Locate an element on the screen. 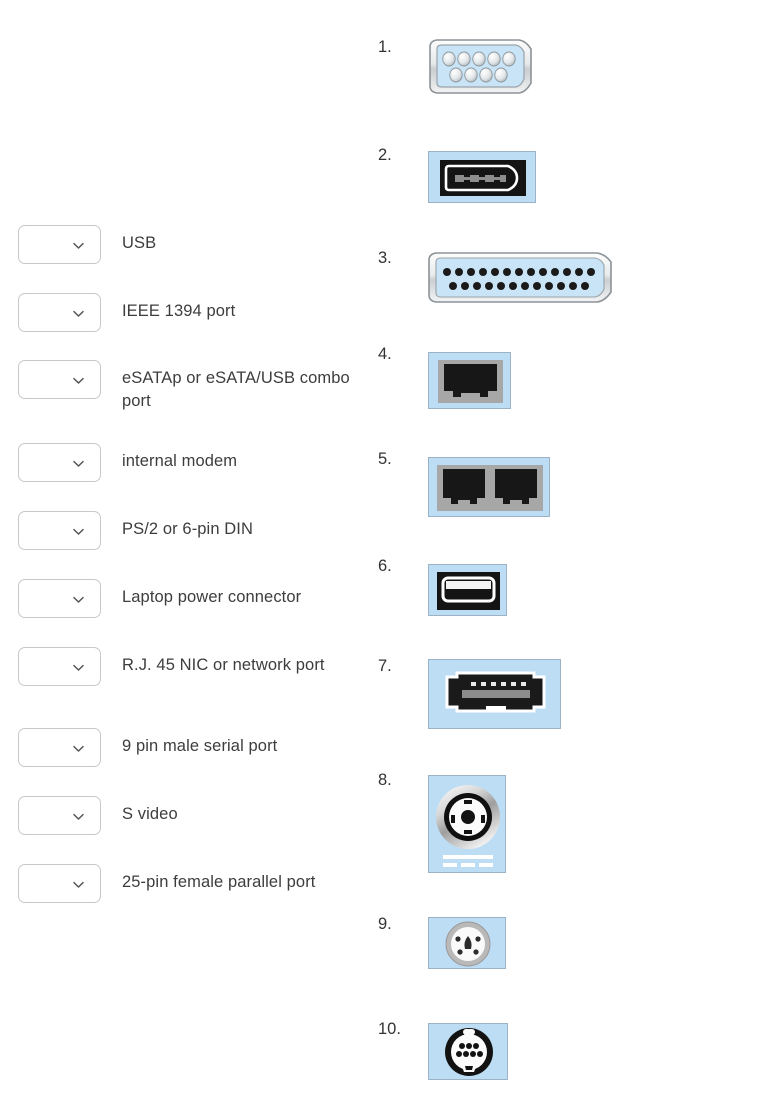 The image size is (766, 1095). match-row-10: 25-pin female parallel port is located at coordinates (193, 883).